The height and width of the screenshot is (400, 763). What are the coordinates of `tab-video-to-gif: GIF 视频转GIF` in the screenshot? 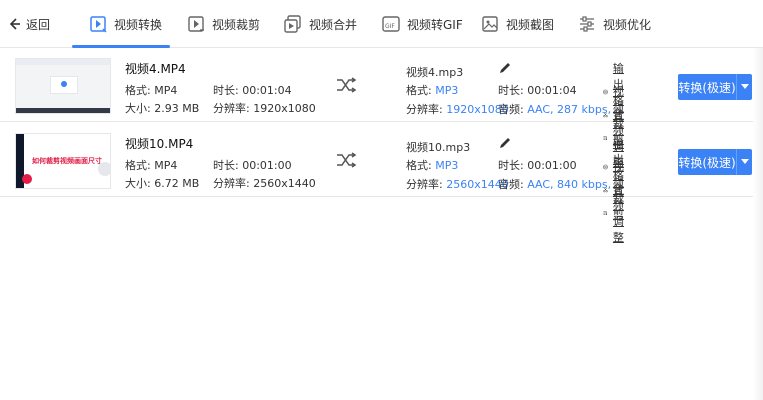 It's located at (422, 24).